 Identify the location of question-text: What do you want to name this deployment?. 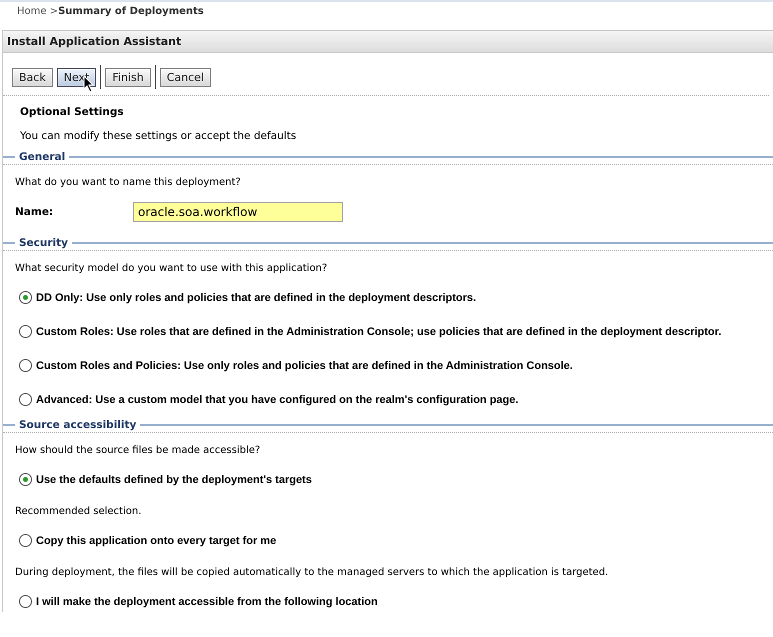
(128, 182).